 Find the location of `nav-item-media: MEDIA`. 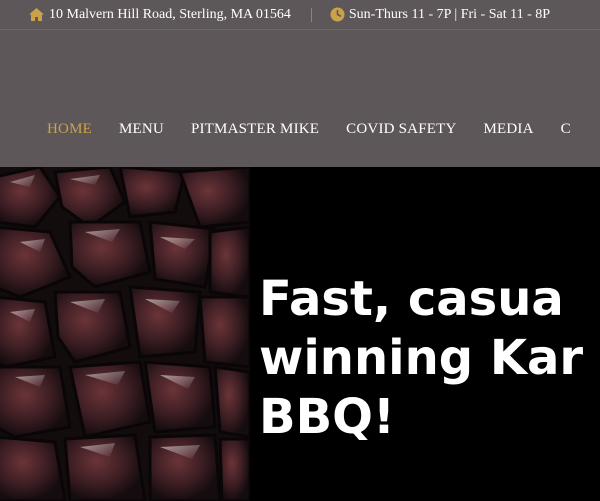

nav-item-media: MEDIA is located at coordinates (509, 129).